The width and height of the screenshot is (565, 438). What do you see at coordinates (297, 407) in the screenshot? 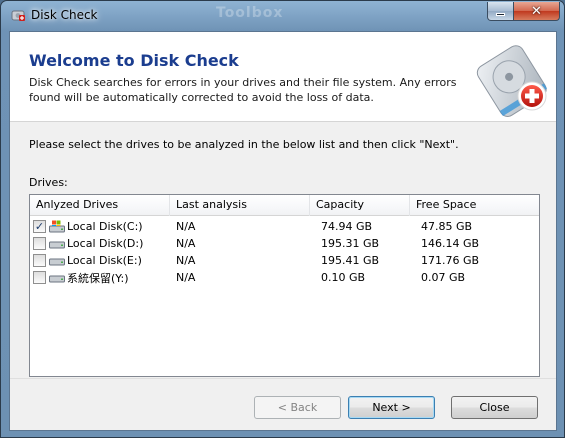
I see `back-button: < Back` at bounding box center [297, 407].